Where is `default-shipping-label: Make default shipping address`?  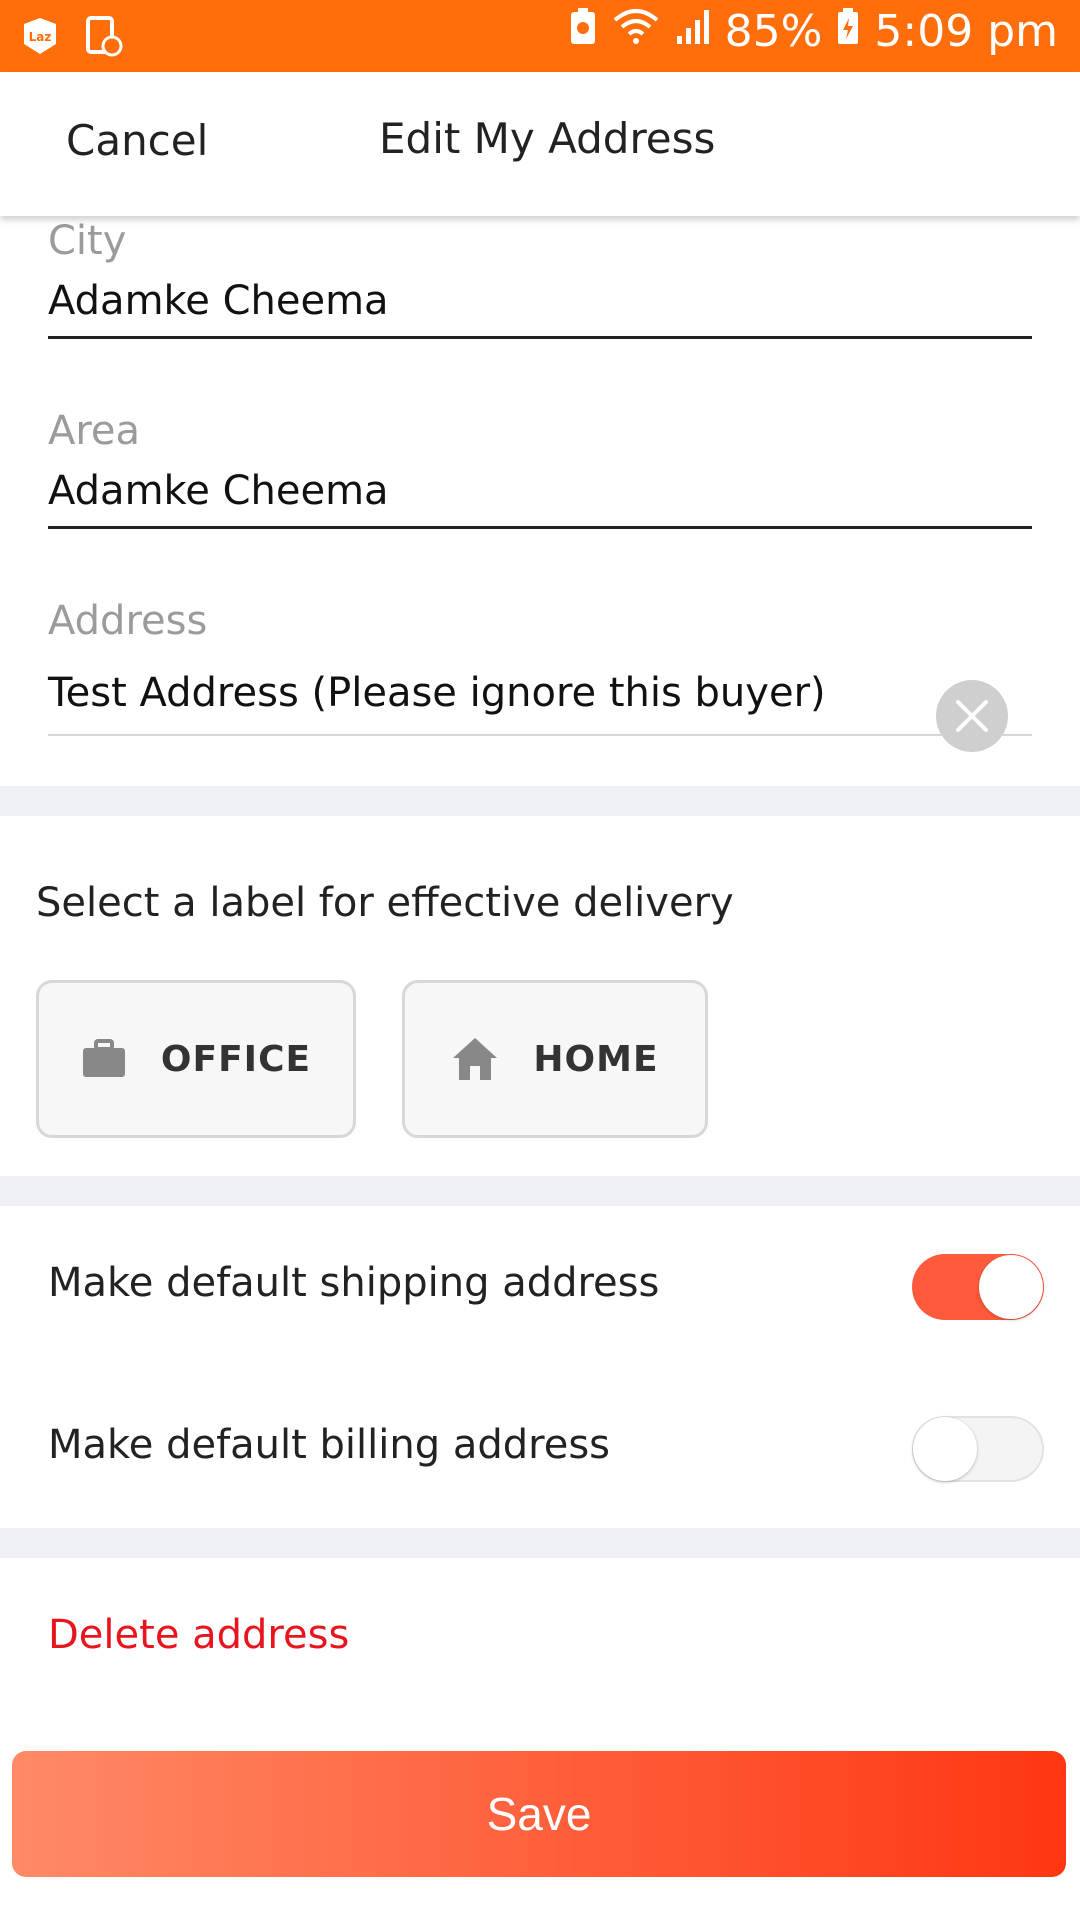 default-shipping-label: Make default shipping address is located at coordinates (354, 1283).